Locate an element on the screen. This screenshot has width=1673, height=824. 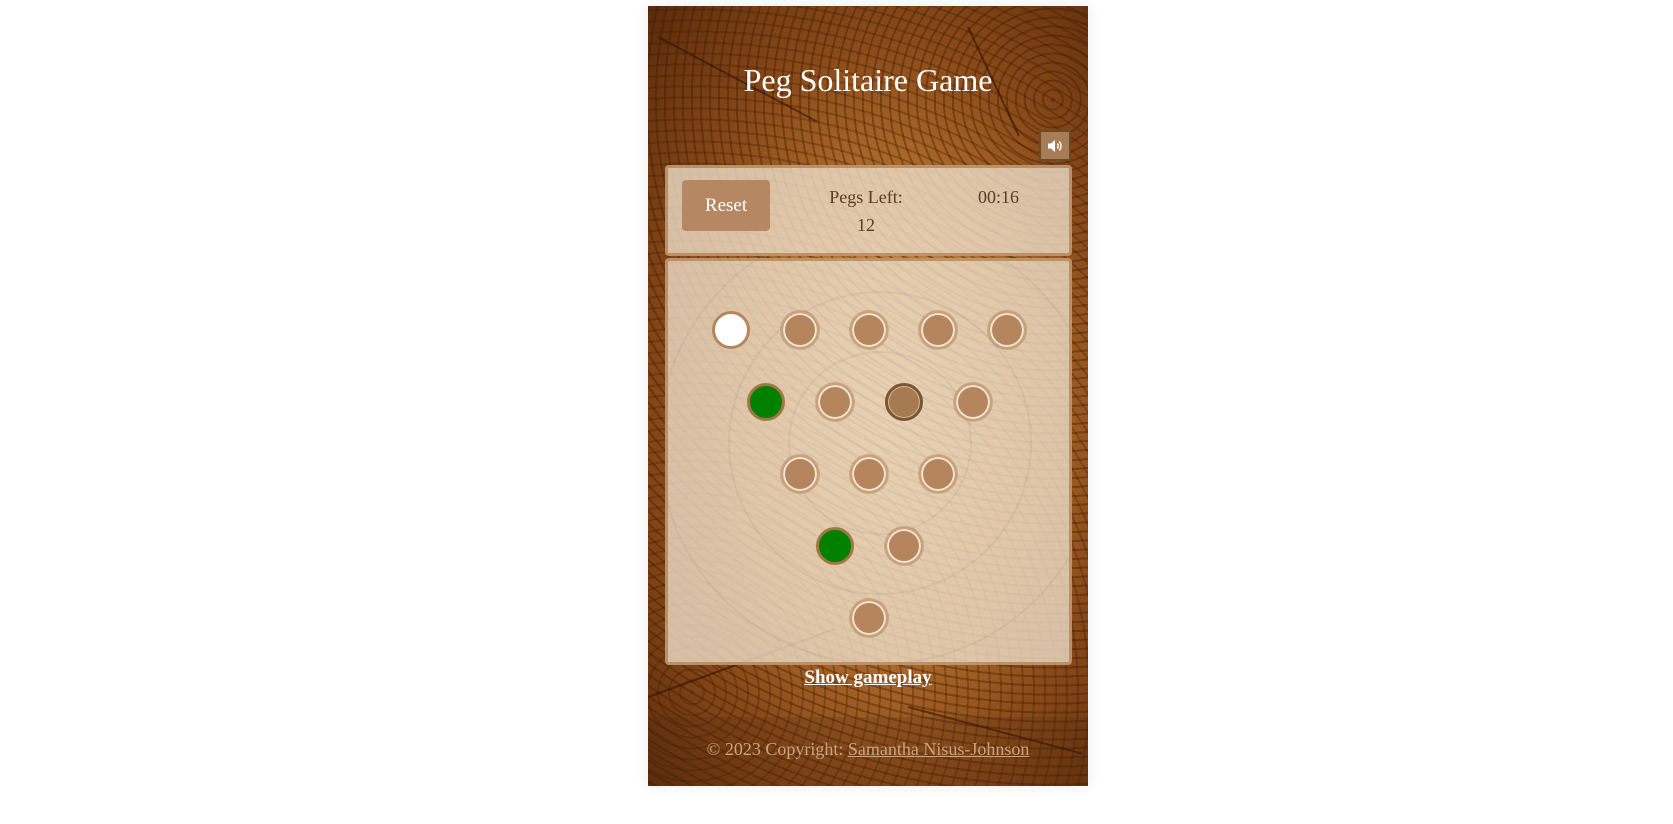
reset-button: Reset is located at coordinates (726, 205).